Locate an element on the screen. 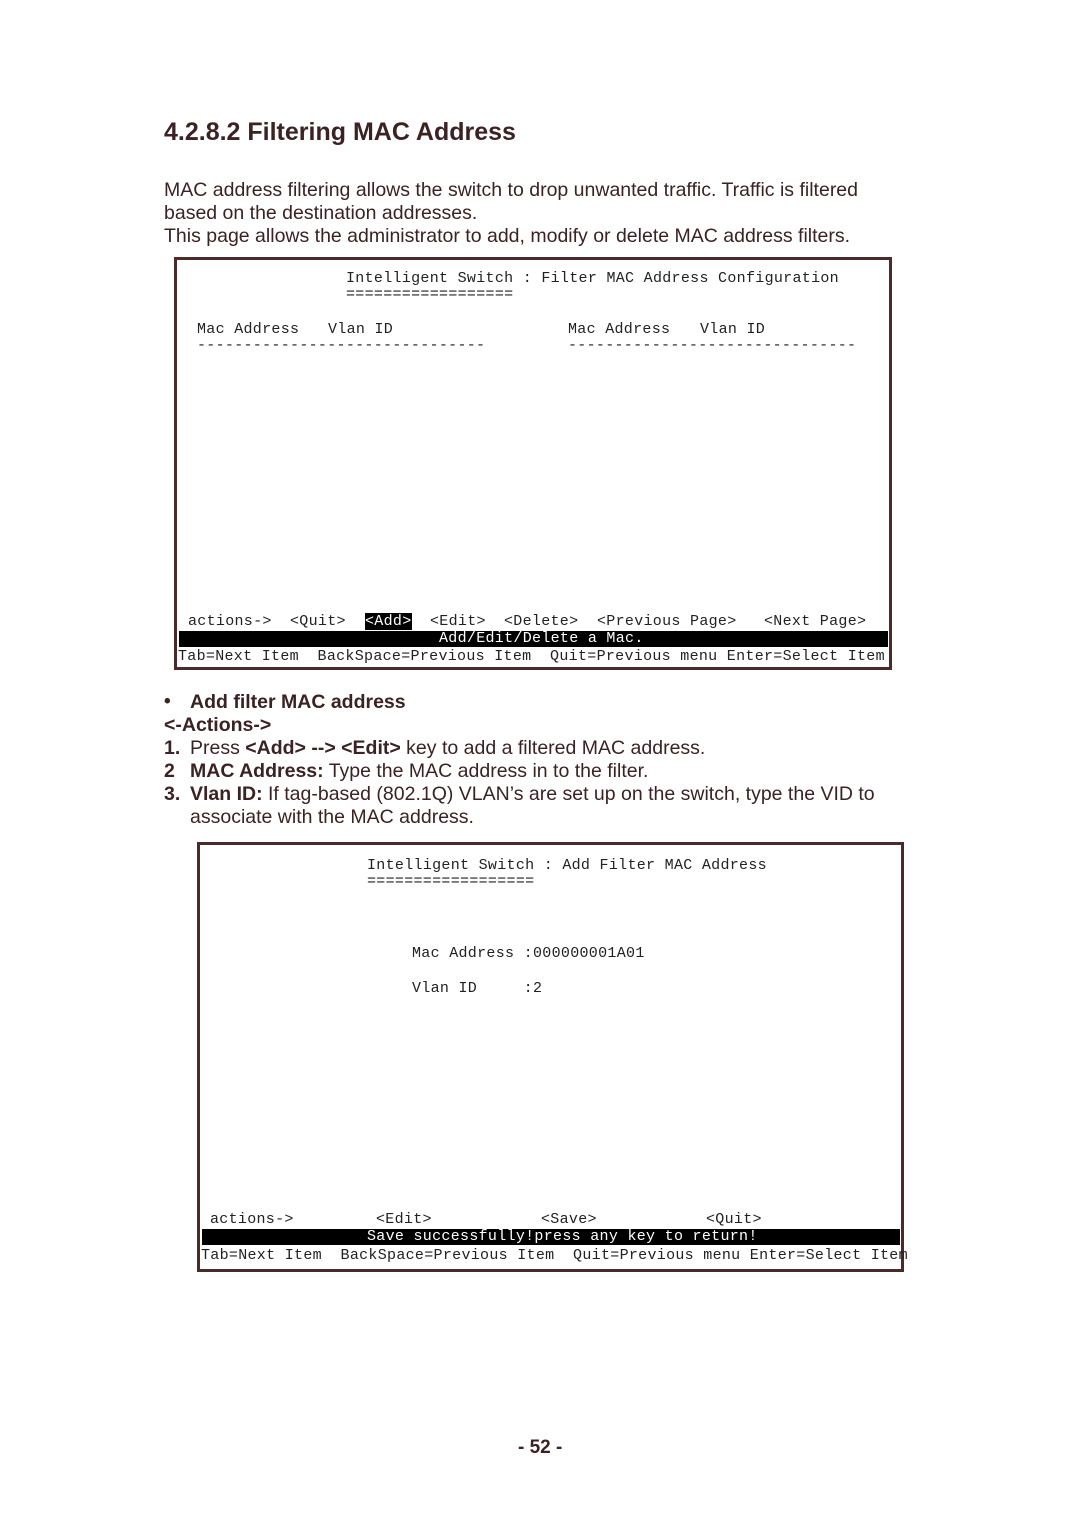 This screenshot has width=1080, height=1524. column-header-vlan-2: Vlan ID is located at coordinates (733, 329).